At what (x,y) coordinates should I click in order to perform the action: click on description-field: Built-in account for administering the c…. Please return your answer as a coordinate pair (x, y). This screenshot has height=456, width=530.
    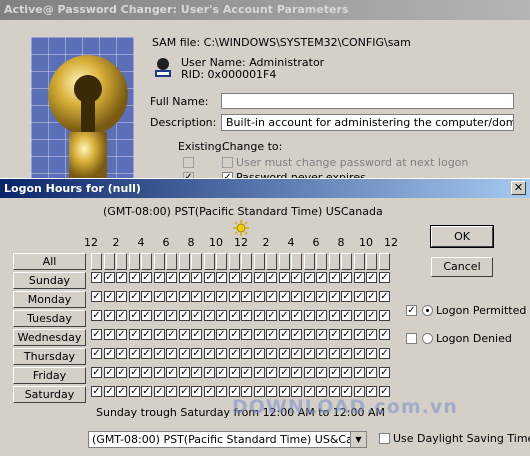
    Looking at the image, I should click on (367, 122).